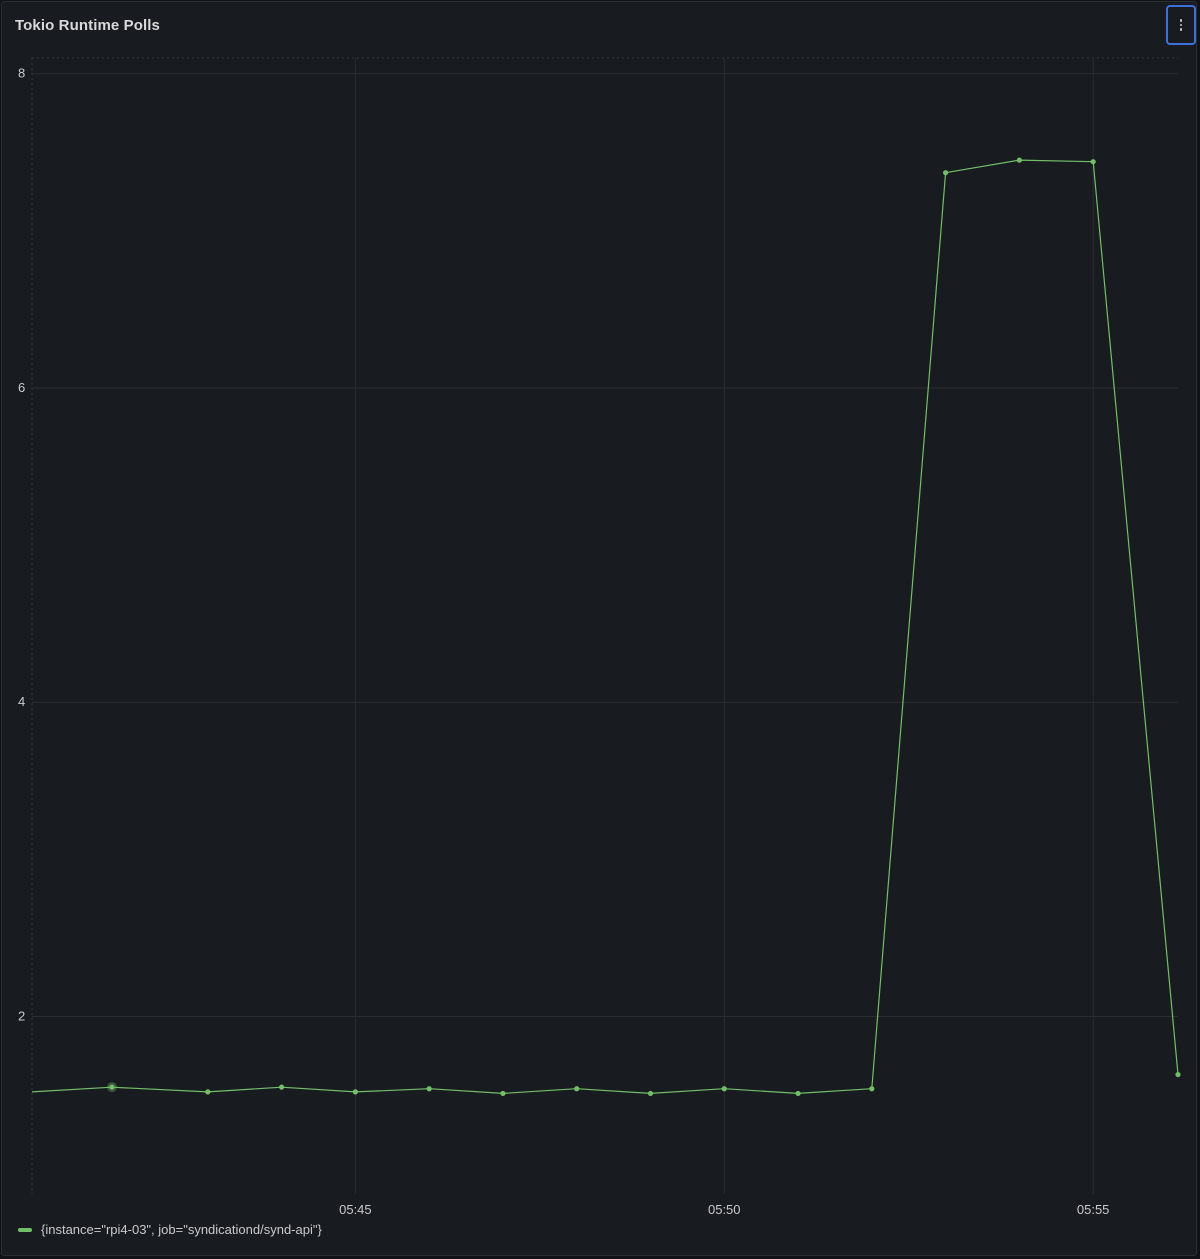  What do you see at coordinates (21, 1015) in the screenshot?
I see `y-tick-label: 2` at bounding box center [21, 1015].